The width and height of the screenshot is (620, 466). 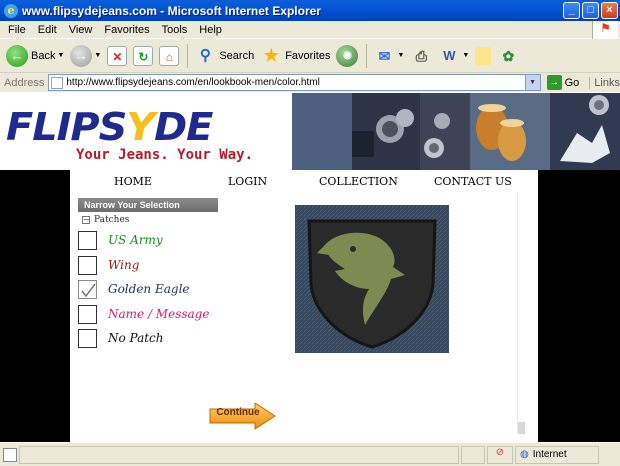 I want to click on stop-icon: ✕, so click(x=117, y=55).